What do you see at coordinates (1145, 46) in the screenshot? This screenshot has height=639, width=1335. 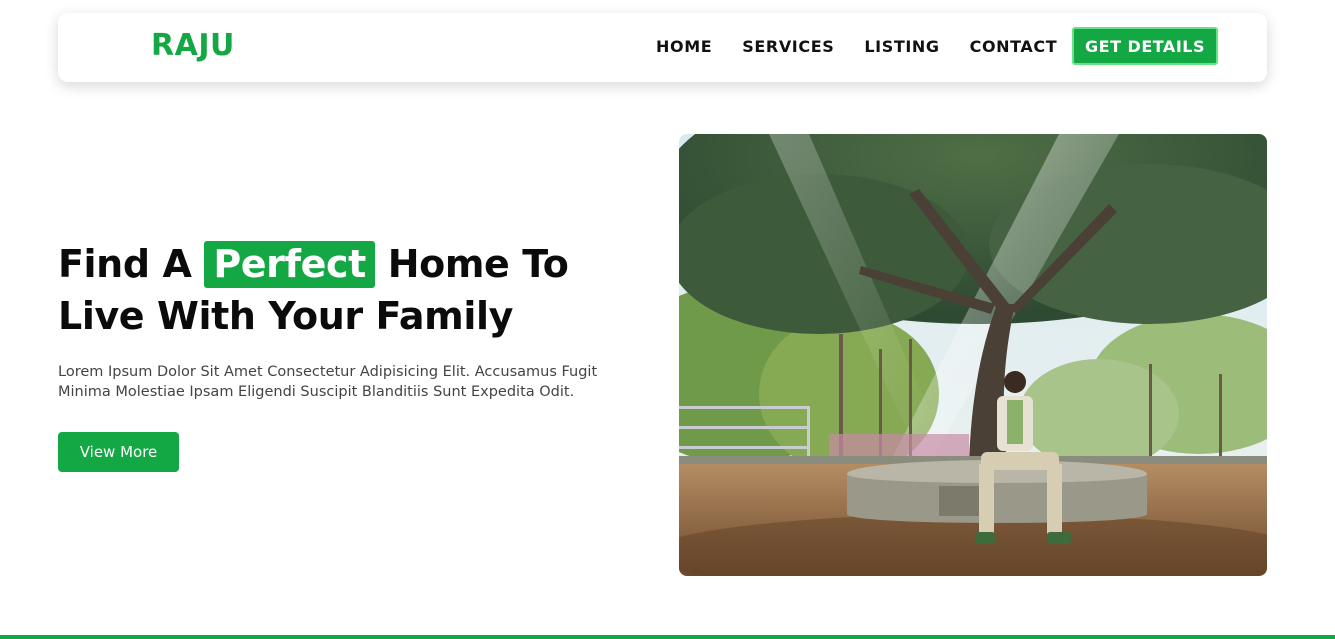 I see `get-details-button: GET DETAILS` at bounding box center [1145, 46].